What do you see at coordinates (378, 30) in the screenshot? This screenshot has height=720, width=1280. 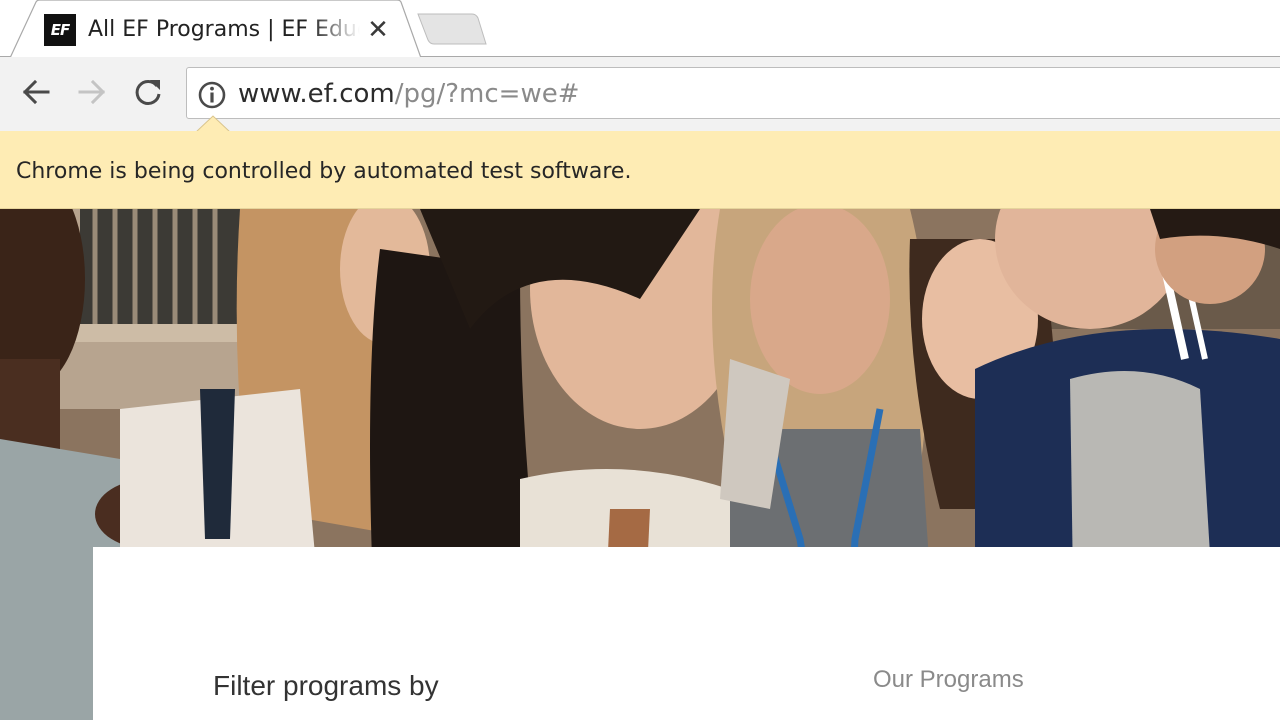 I see `tab-close-icon: ✕` at bounding box center [378, 30].